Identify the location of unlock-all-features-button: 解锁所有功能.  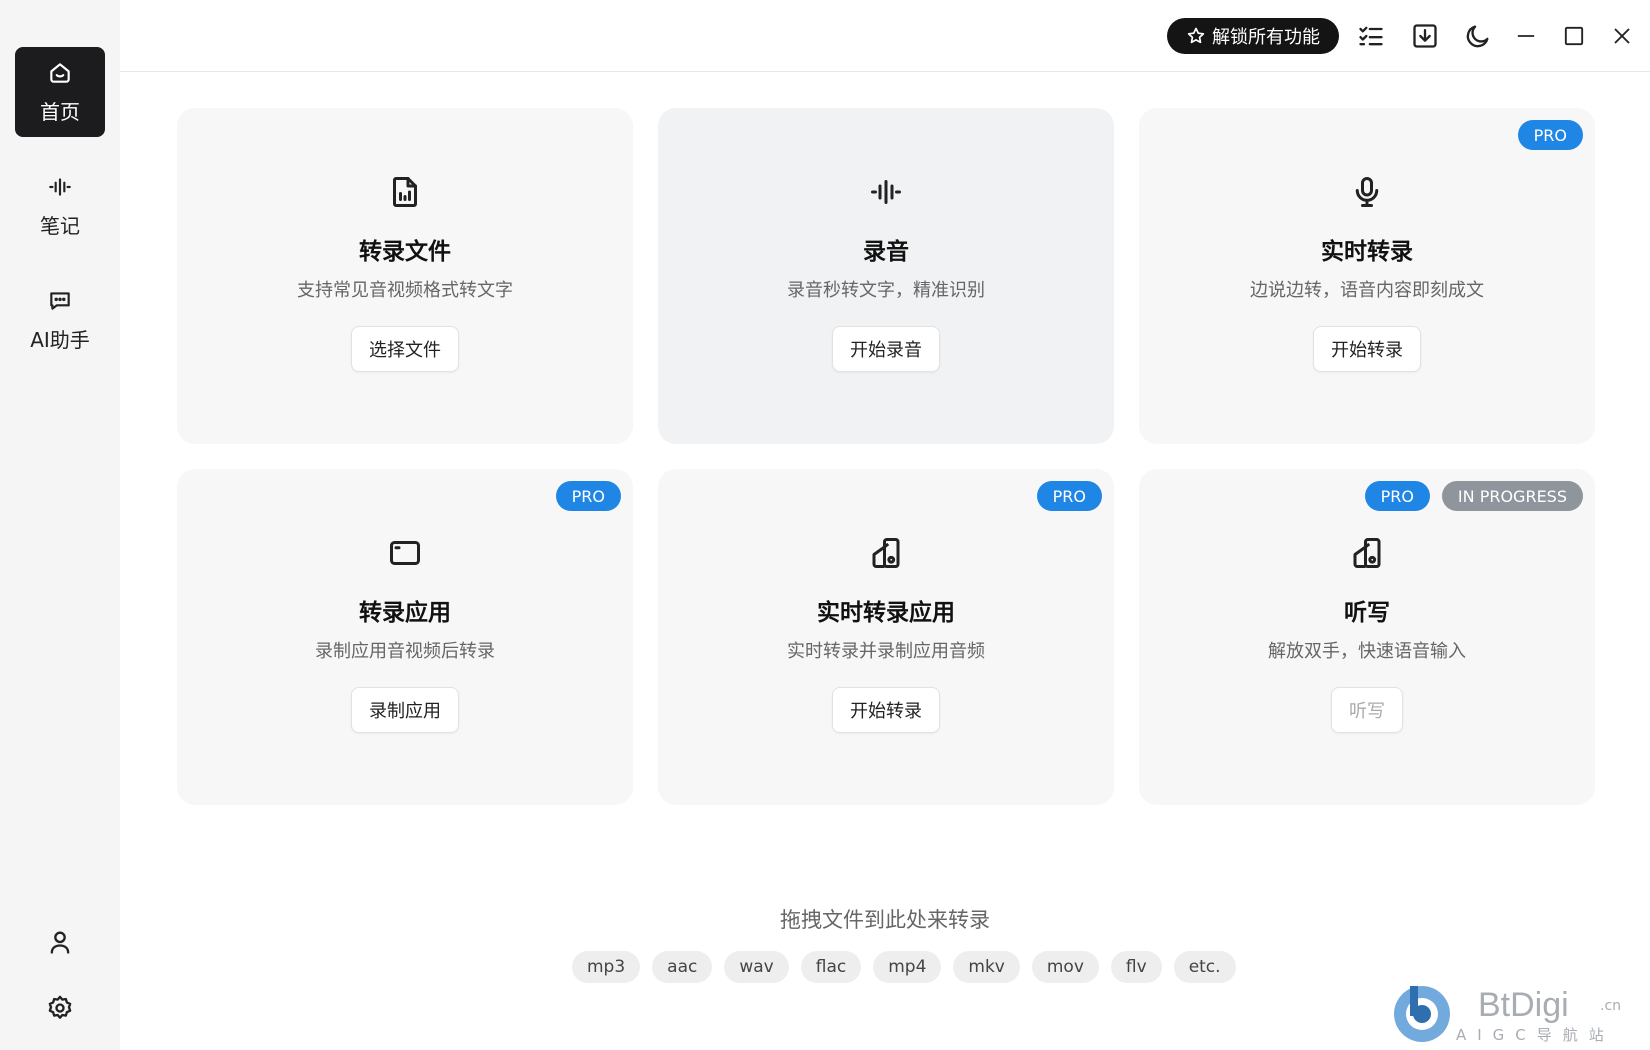
(1253, 36).